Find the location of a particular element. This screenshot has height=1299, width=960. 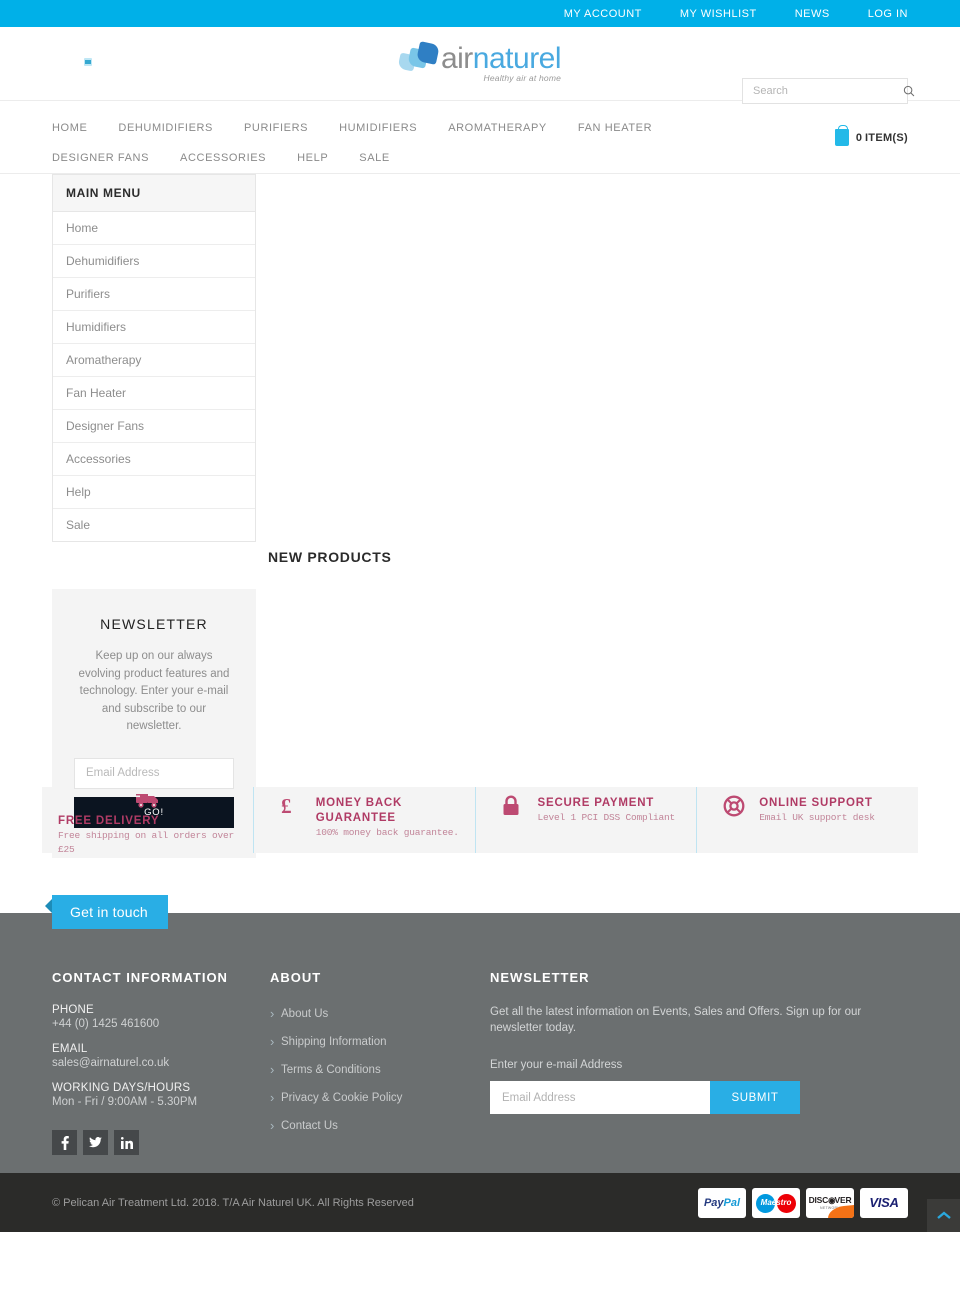

service-title: SECURE PAYMENT is located at coordinates (596, 803).